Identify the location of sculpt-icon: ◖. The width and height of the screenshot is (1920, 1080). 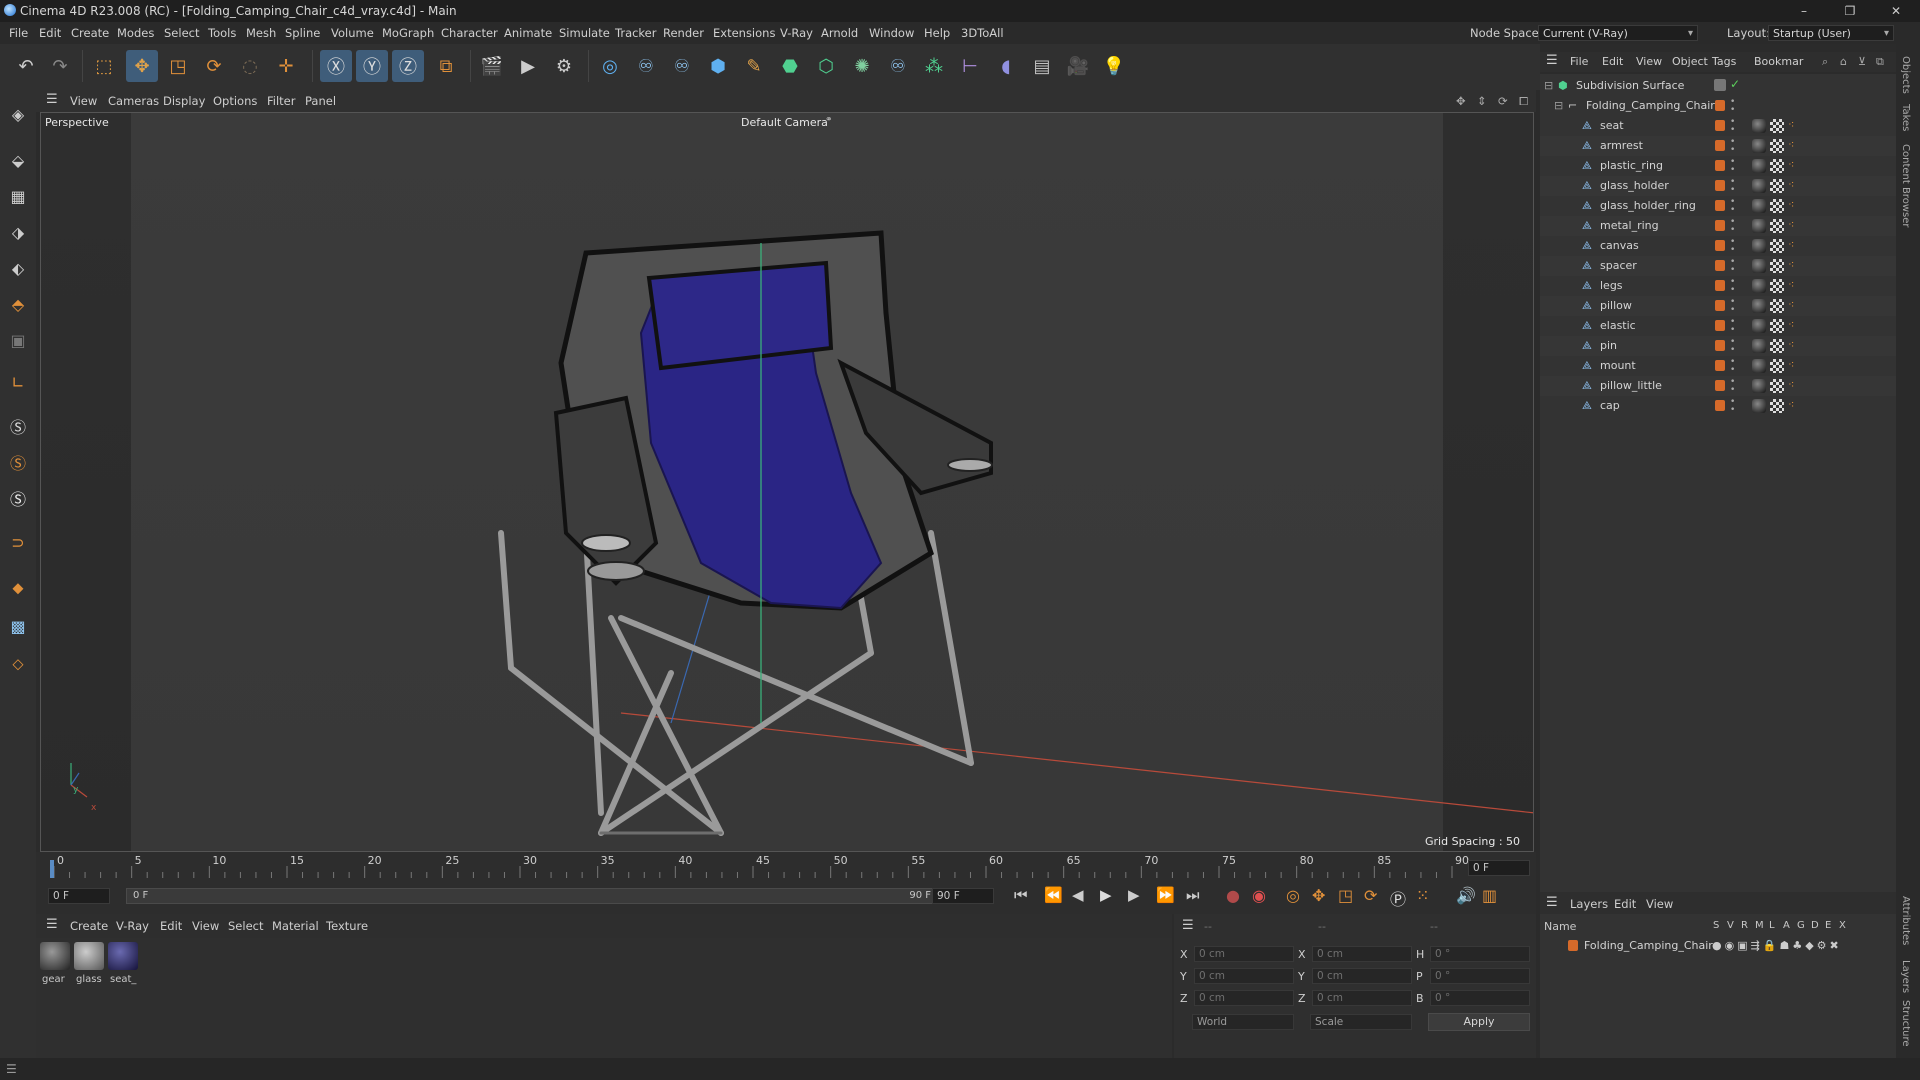
(1006, 66).